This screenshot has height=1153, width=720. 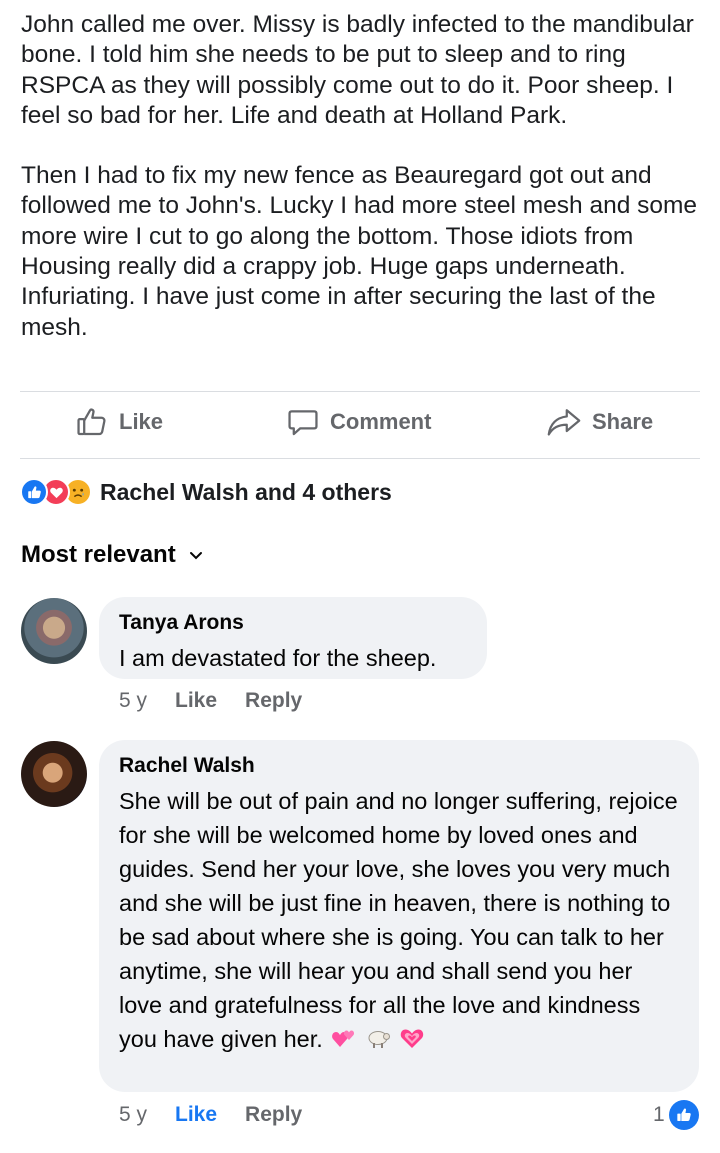 What do you see at coordinates (92, 422) in the screenshot?
I see `thumbs-up-icon` at bounding box center [92, 422].